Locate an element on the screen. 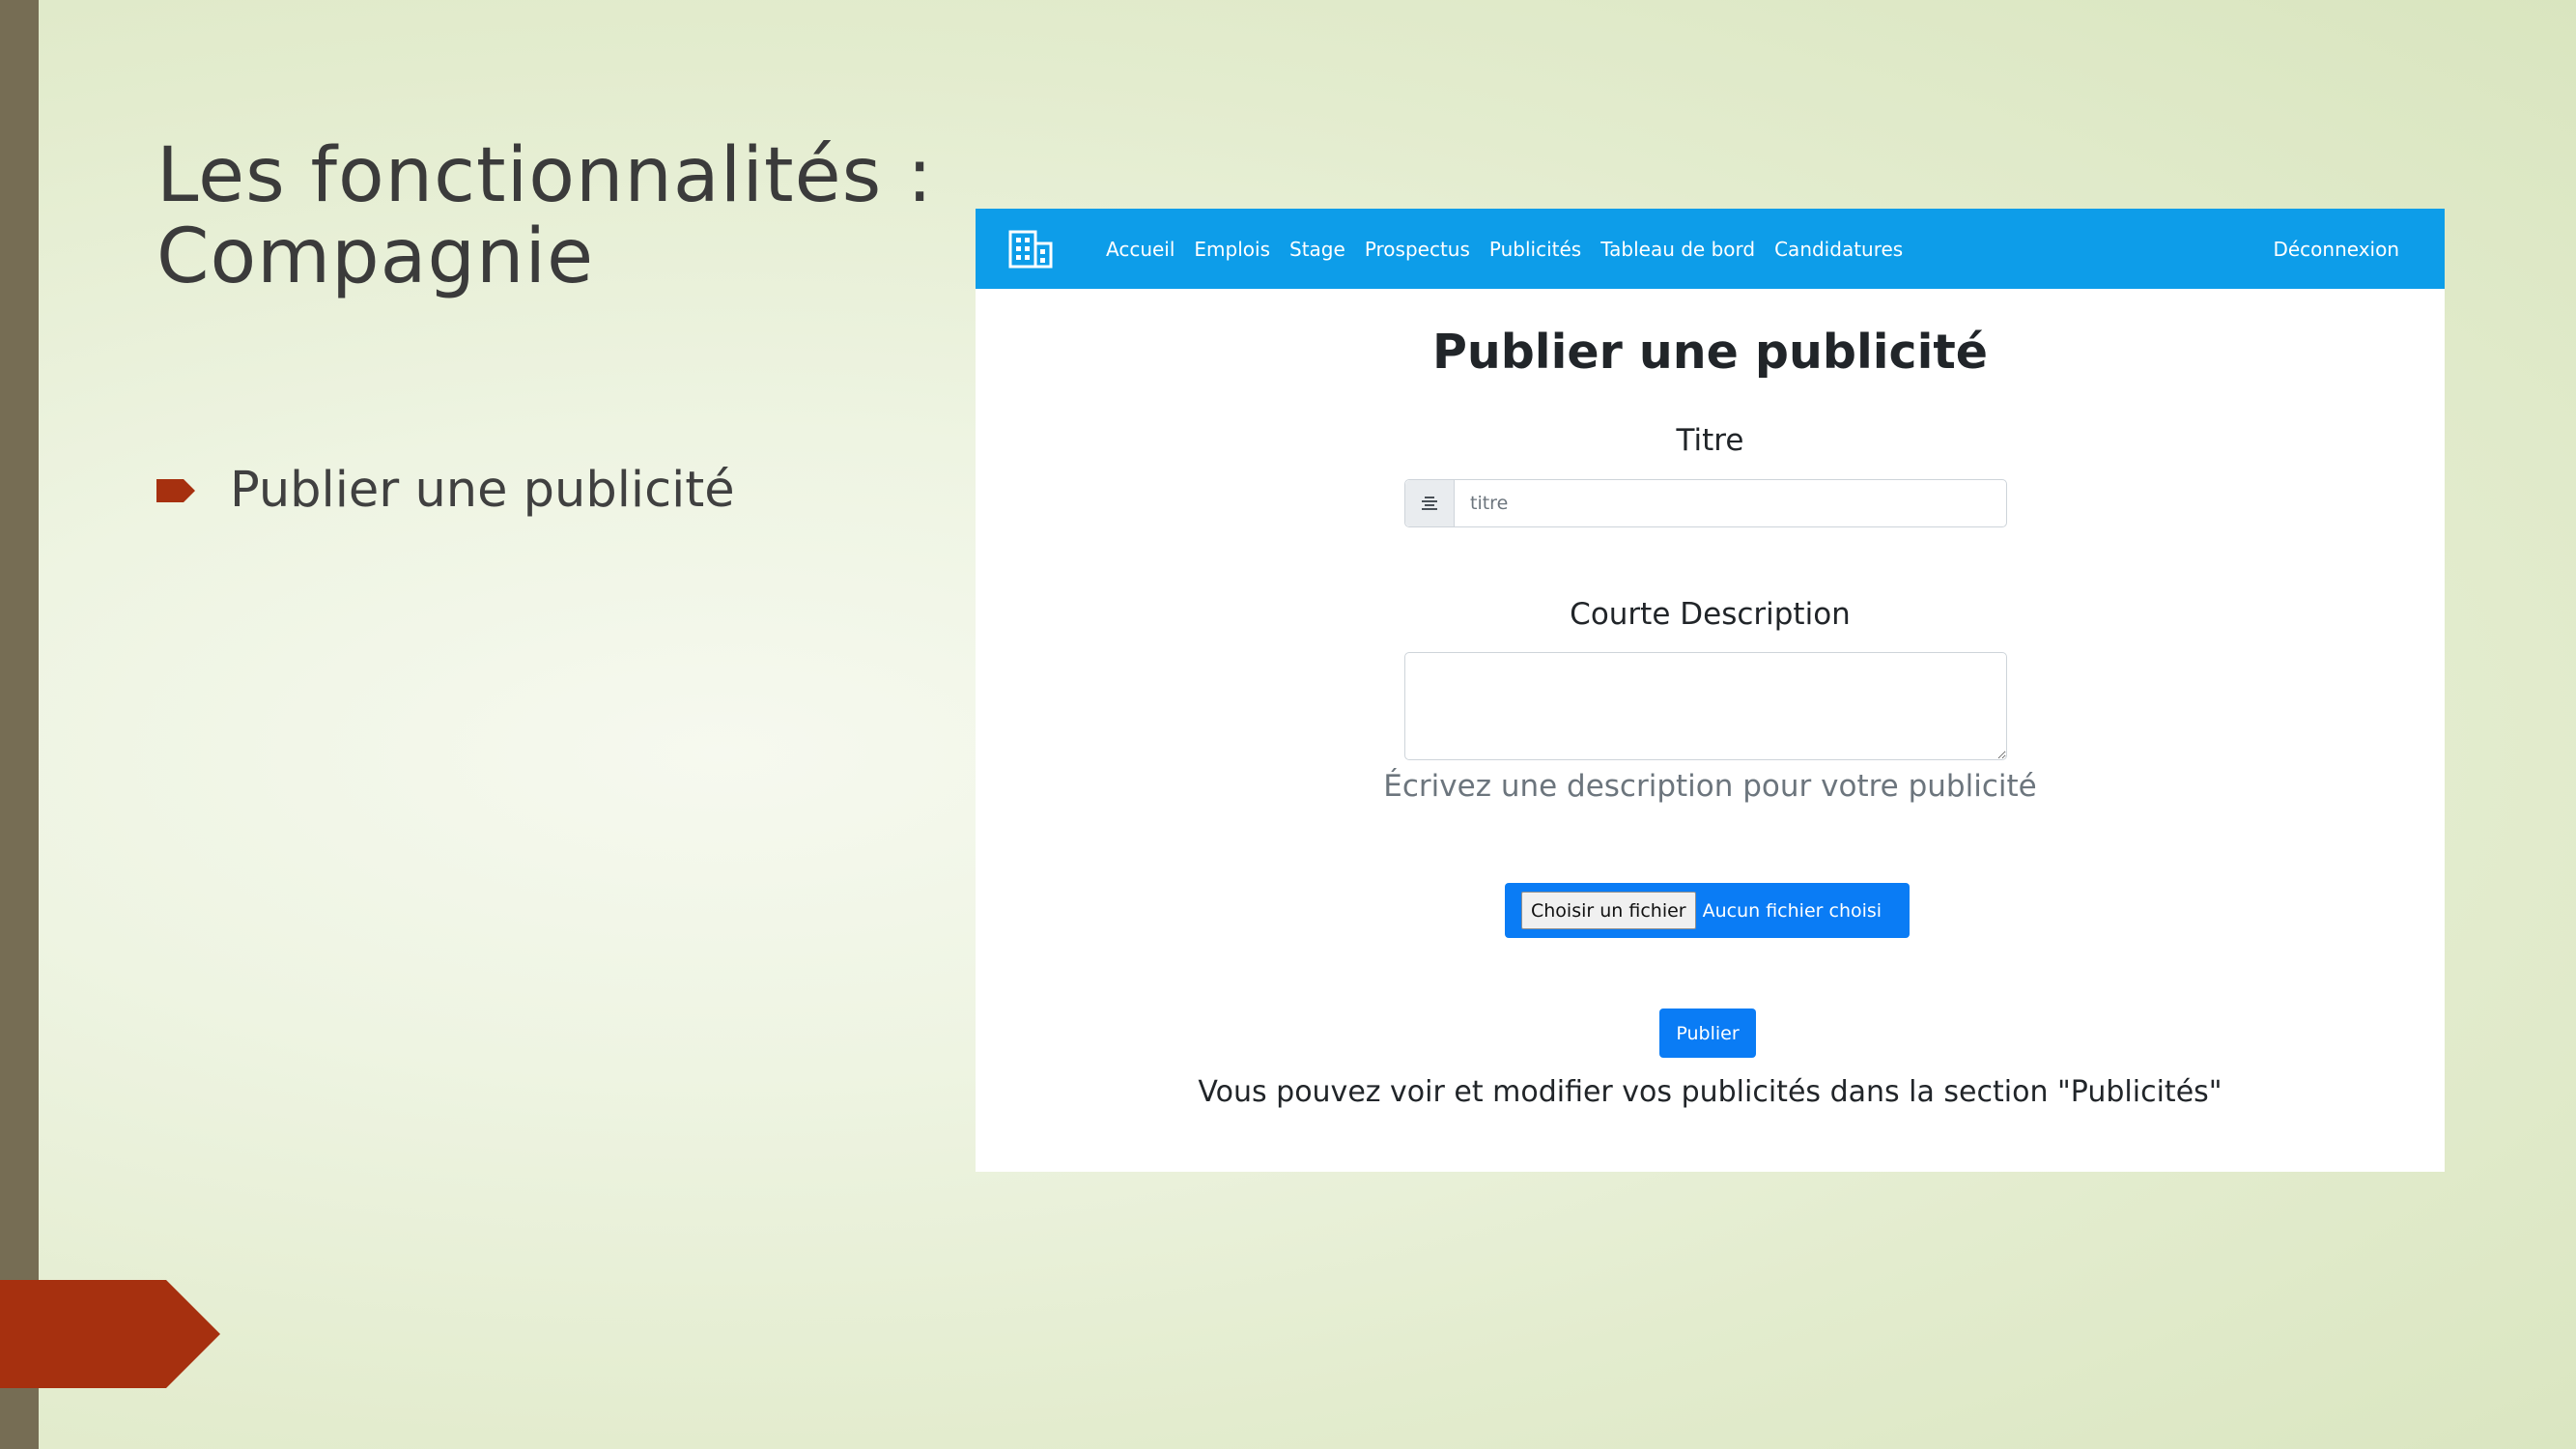 The width and height of the screenshot is (2576, 1449). logout-link: Déconnexion is located at coordinates (2336, 249).